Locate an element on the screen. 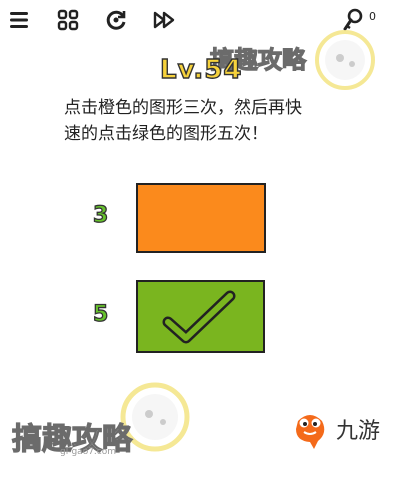  level-title: Lv.54 is located at coordinates (201, 69).